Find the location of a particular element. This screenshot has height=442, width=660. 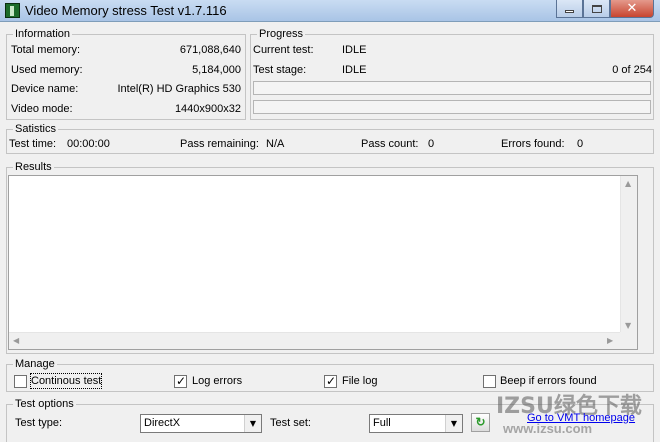

refresh-icon: ↻ is located at coordinates (480, 422).